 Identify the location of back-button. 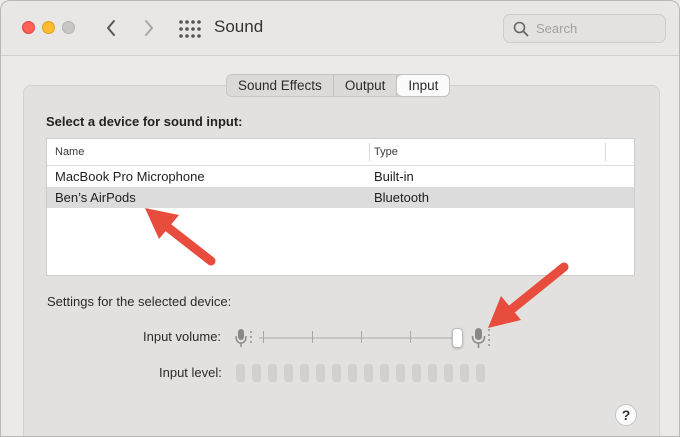
(111, 28).